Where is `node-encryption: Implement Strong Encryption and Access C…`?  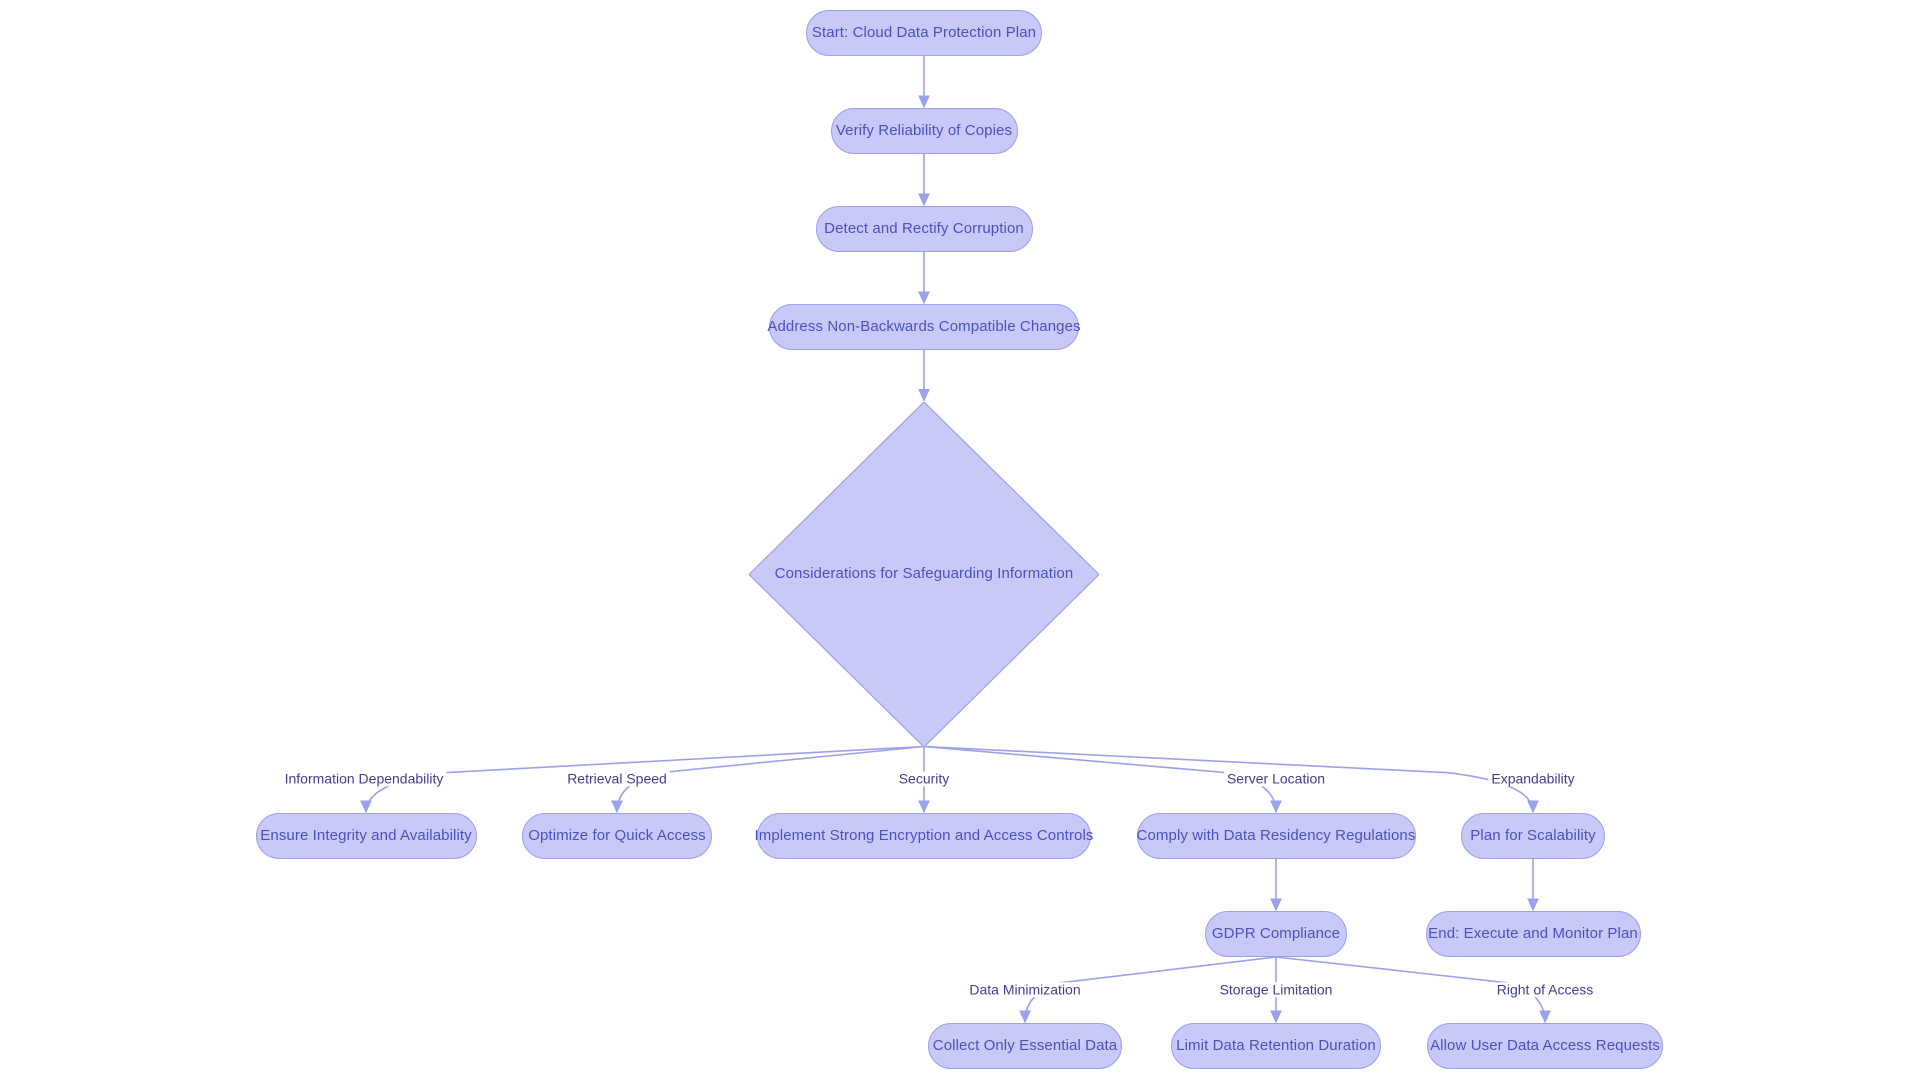
node-encryption: Implement Strong Encryption and Access C… is located at coordinates (923, 836).